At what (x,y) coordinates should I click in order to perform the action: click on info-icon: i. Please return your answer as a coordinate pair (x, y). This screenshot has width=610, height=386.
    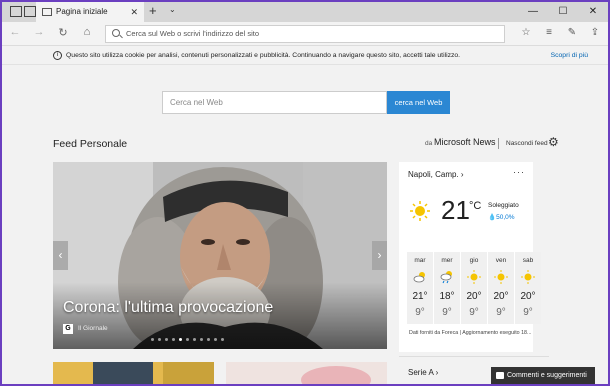
    Looking at the image, I should click on (57, 55).